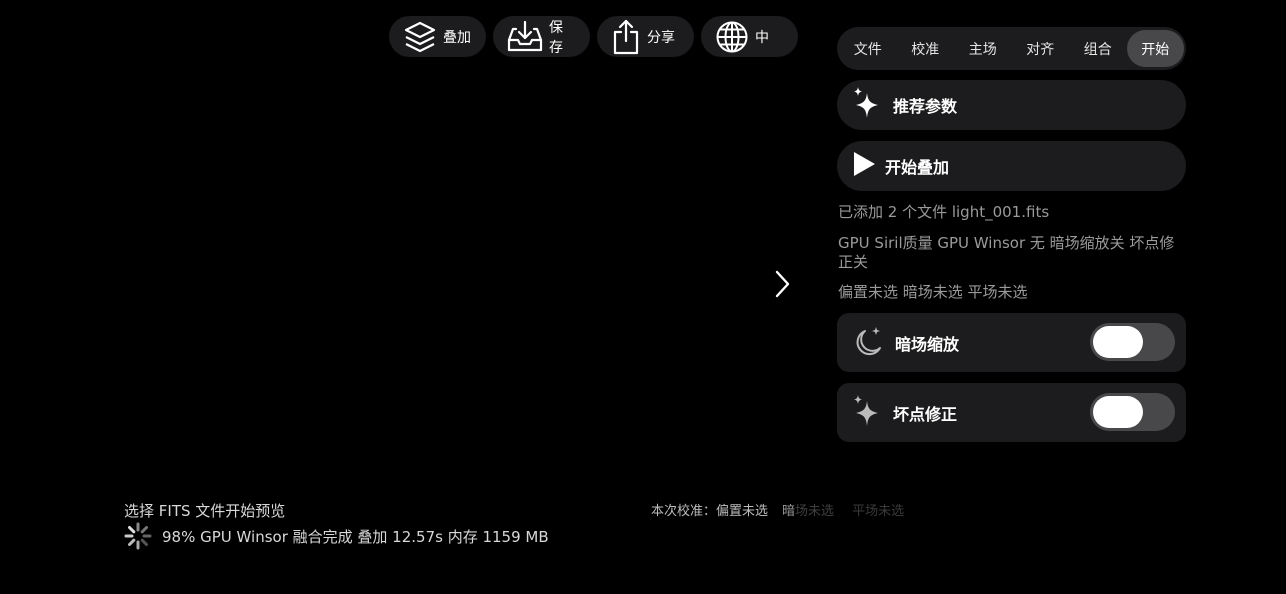 Image resolution: width=1286 pixels, height=594 pixels. What do you see at coordinates (420, 37) in the screenshot?
I see `layers-icon` at bounding box center [420, 37].